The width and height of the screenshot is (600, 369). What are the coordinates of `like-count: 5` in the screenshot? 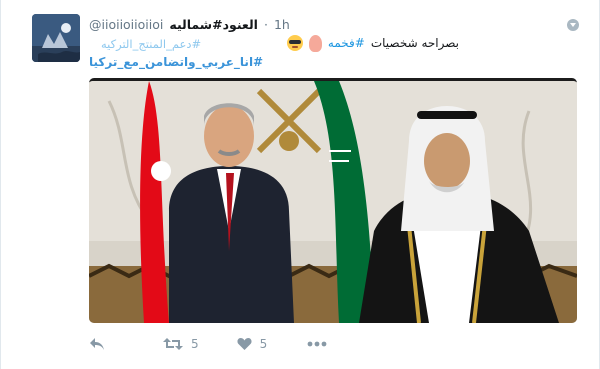 It's located at (263, 344).